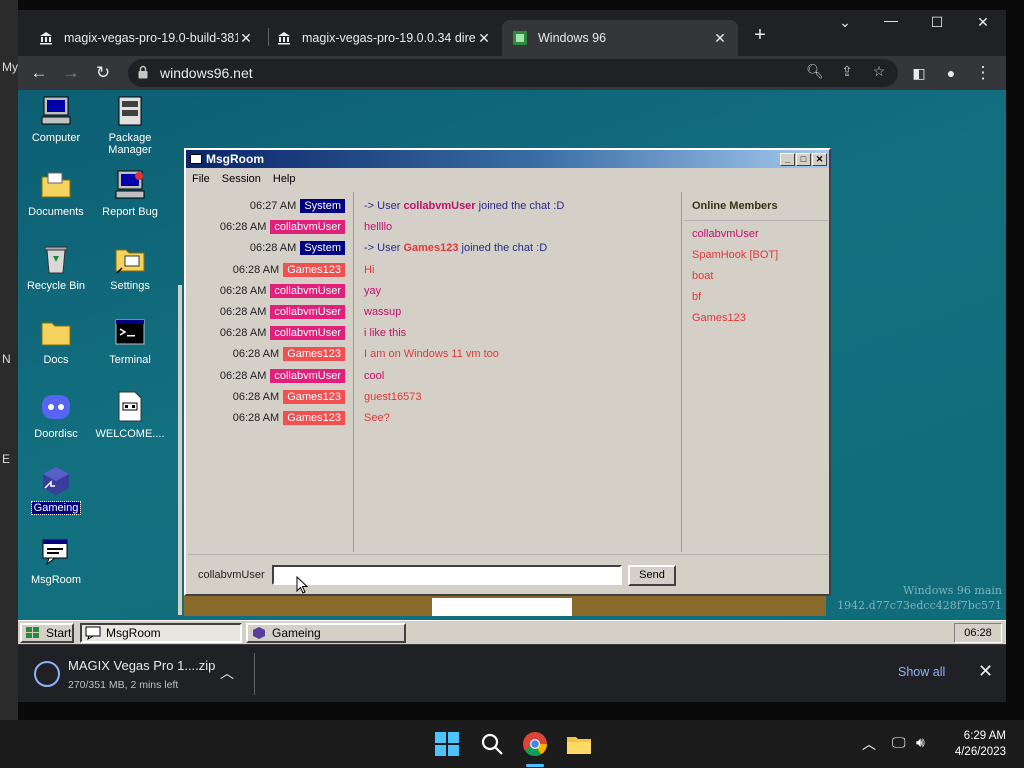 The width and height of the screenshot is (1024, 768). Describe the element at coordinates (464, 206) in the screenshot. I see `message-text: -> User collabvmUser joined the chat :D` at that location.